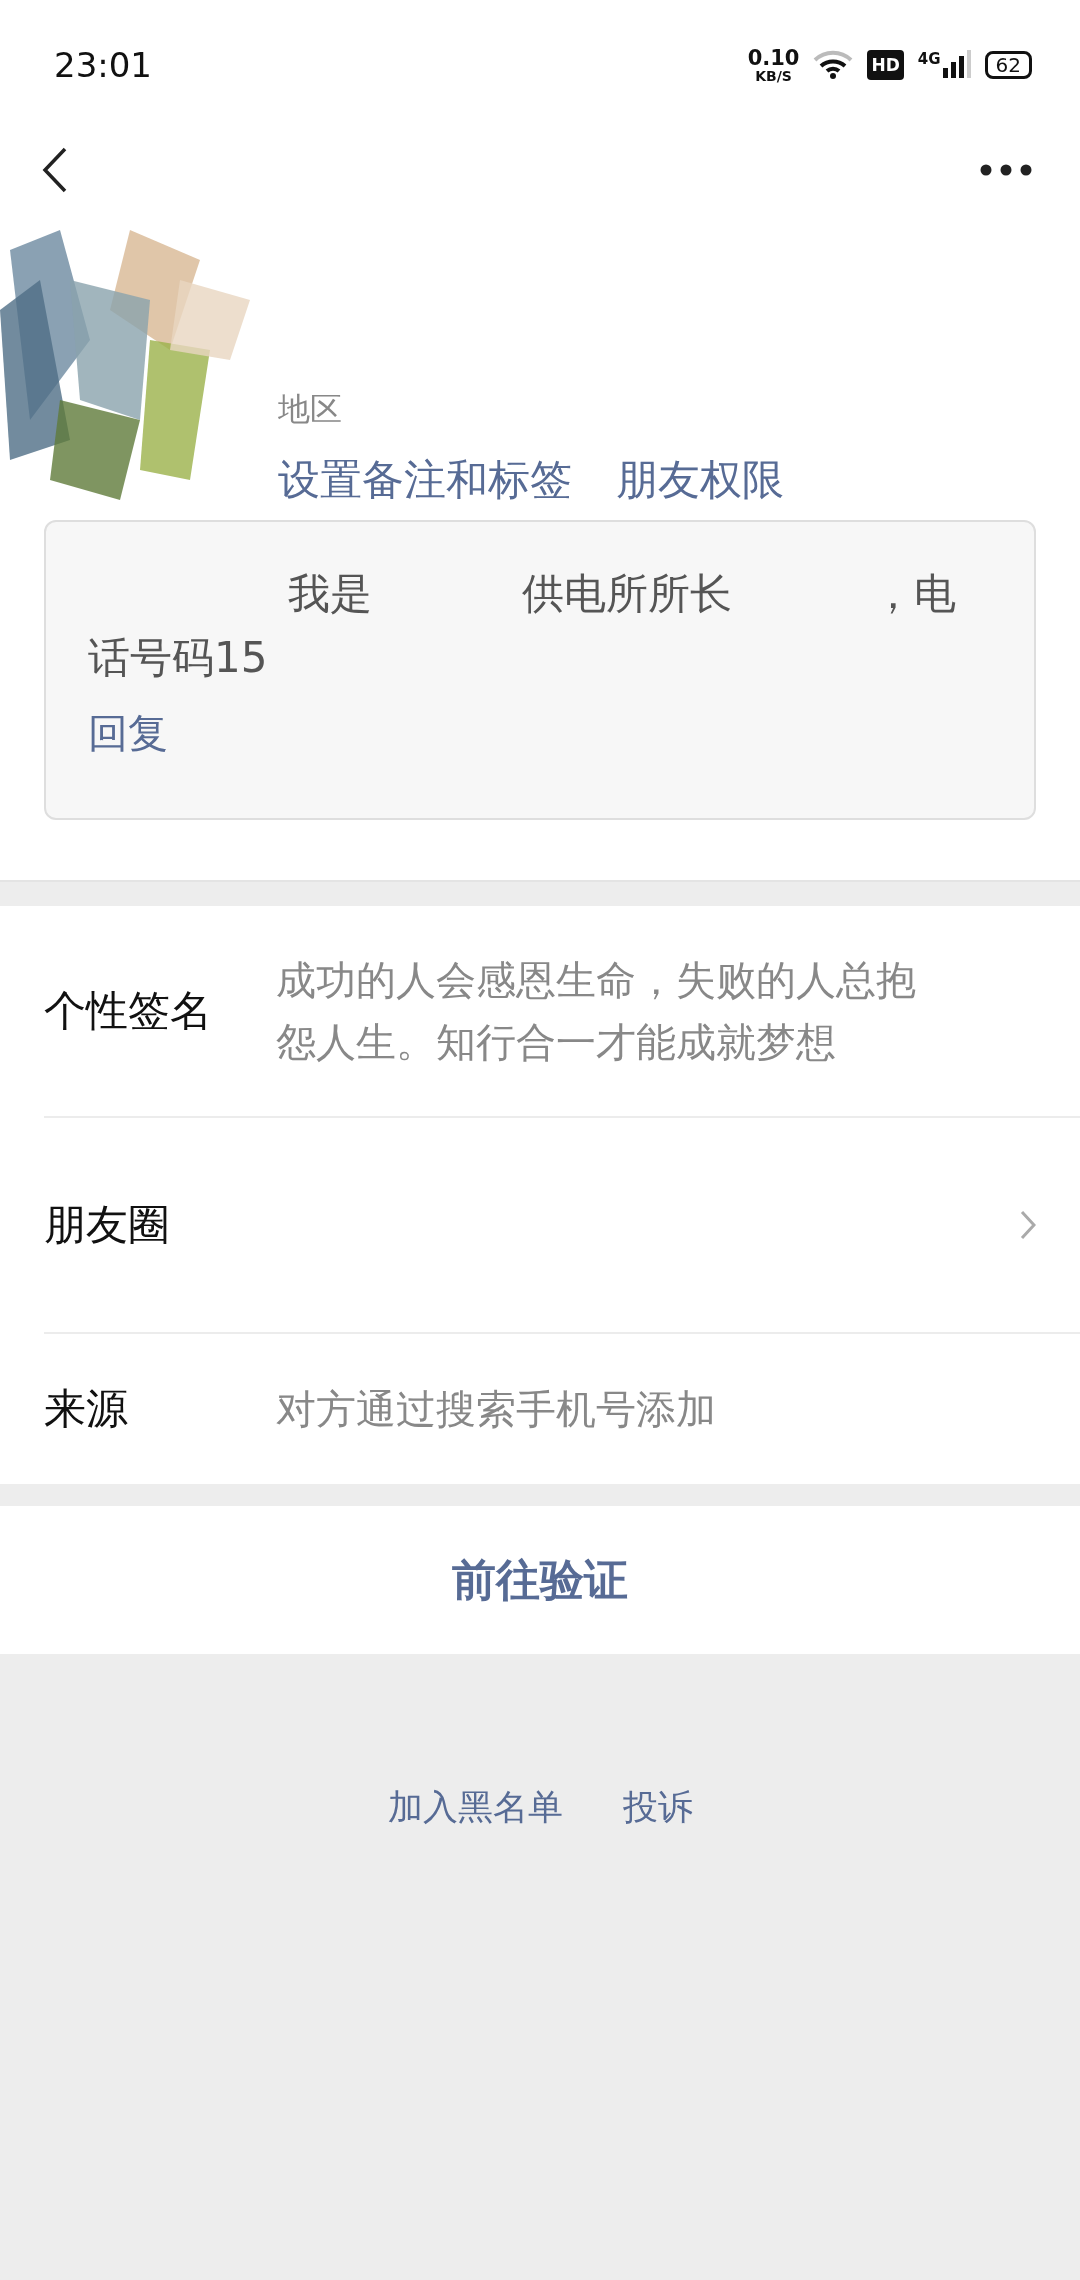 This screenshot has width=1080, height=2280. What do you see at coordinates (1028, 1225) in the screenshot?
I see `chevron-icon` at bounding box center [1028, 1225].